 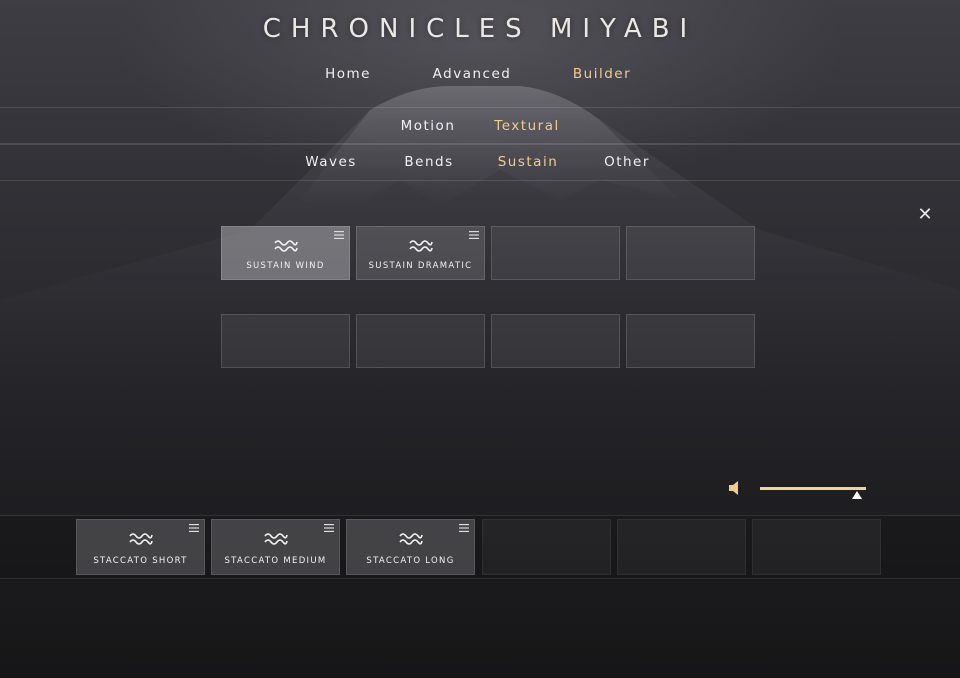 What do you see at coordinates (140, 547) in the screenshot?
I see `dock-slot: STACCATO SHORT` at bounding box center [140, 547].